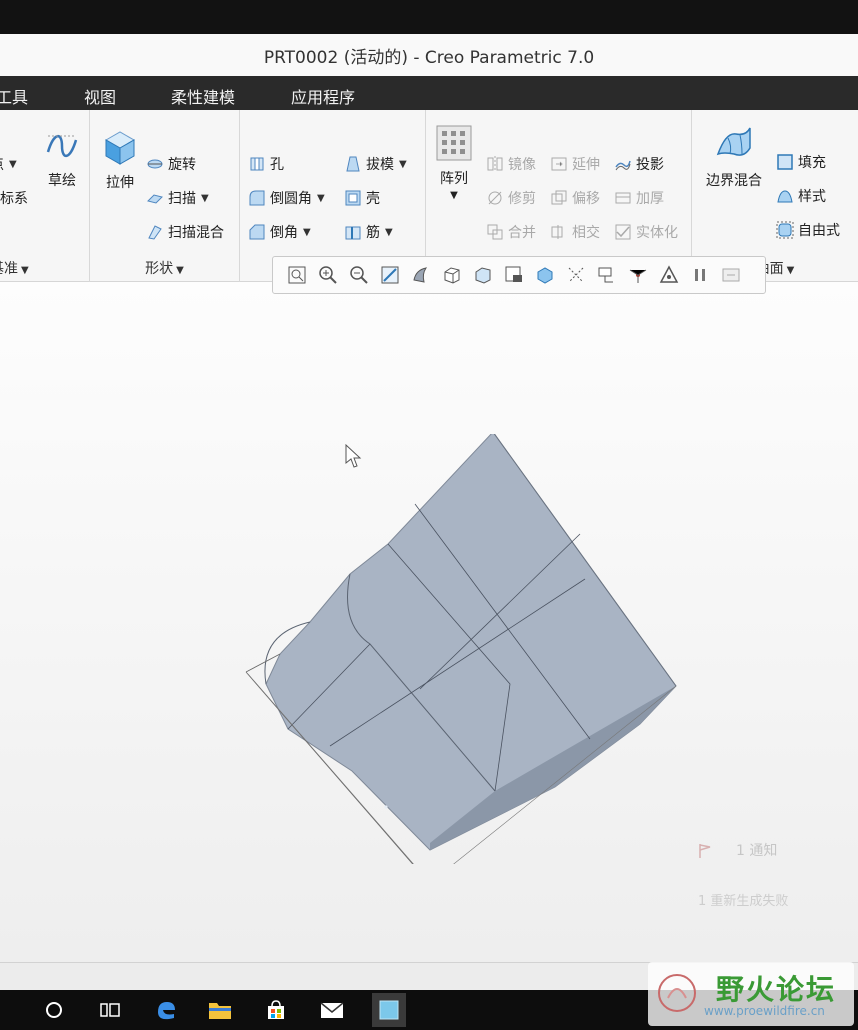 This screenshot has height=1030, width=858. I want to click on thicken-icon, so click(623, 198).